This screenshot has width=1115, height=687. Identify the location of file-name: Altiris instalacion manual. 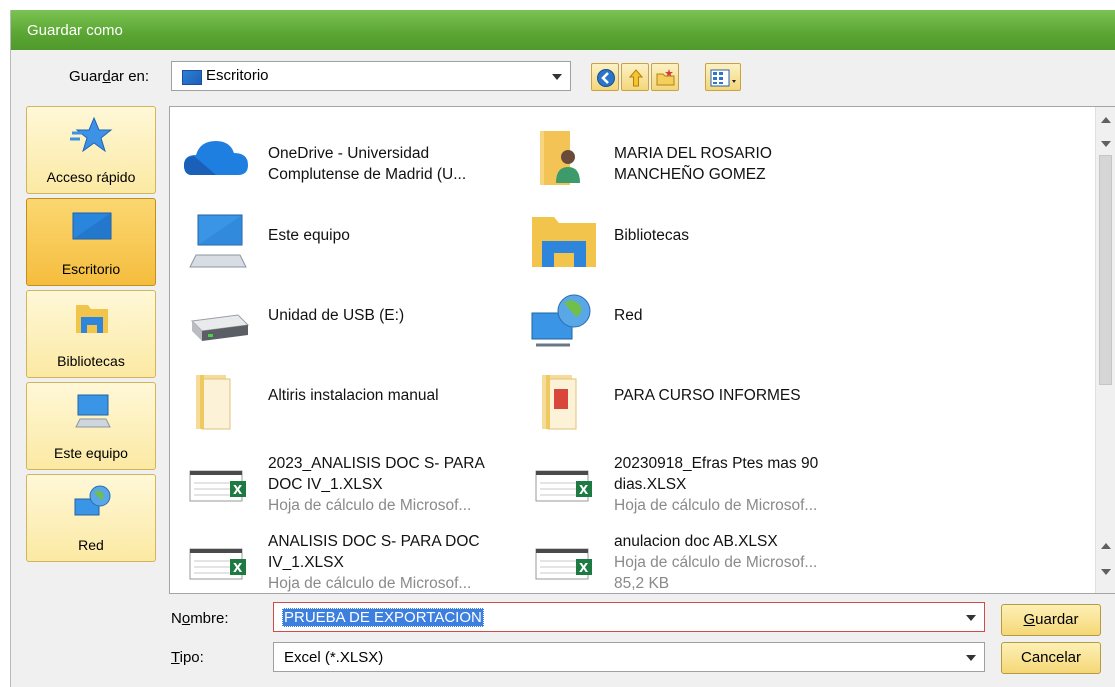
(353, 395).